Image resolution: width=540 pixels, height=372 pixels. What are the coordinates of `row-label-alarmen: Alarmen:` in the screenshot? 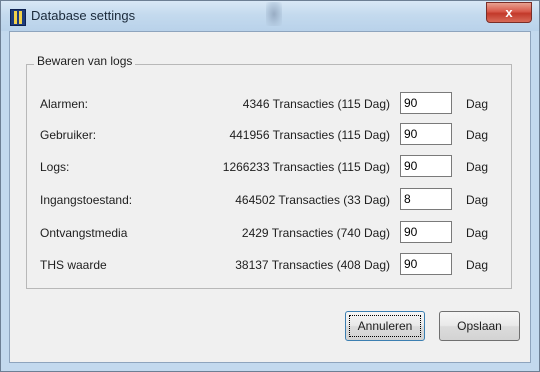 It's located at (64, 104).